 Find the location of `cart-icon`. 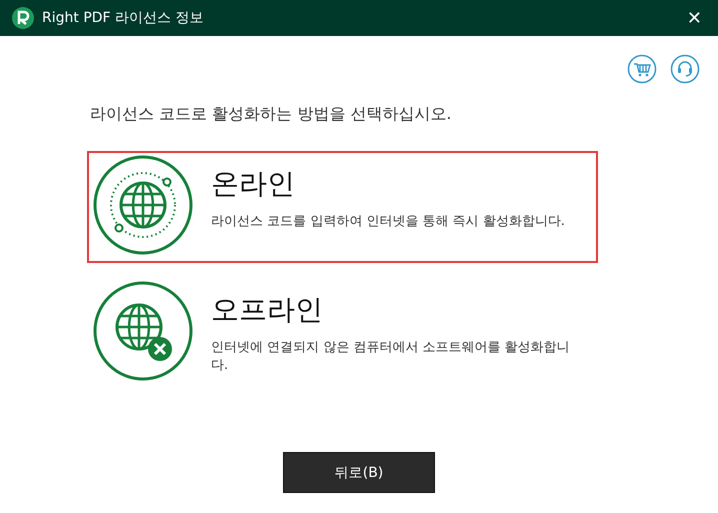

cart-icon is located at coordinates (642, 69).